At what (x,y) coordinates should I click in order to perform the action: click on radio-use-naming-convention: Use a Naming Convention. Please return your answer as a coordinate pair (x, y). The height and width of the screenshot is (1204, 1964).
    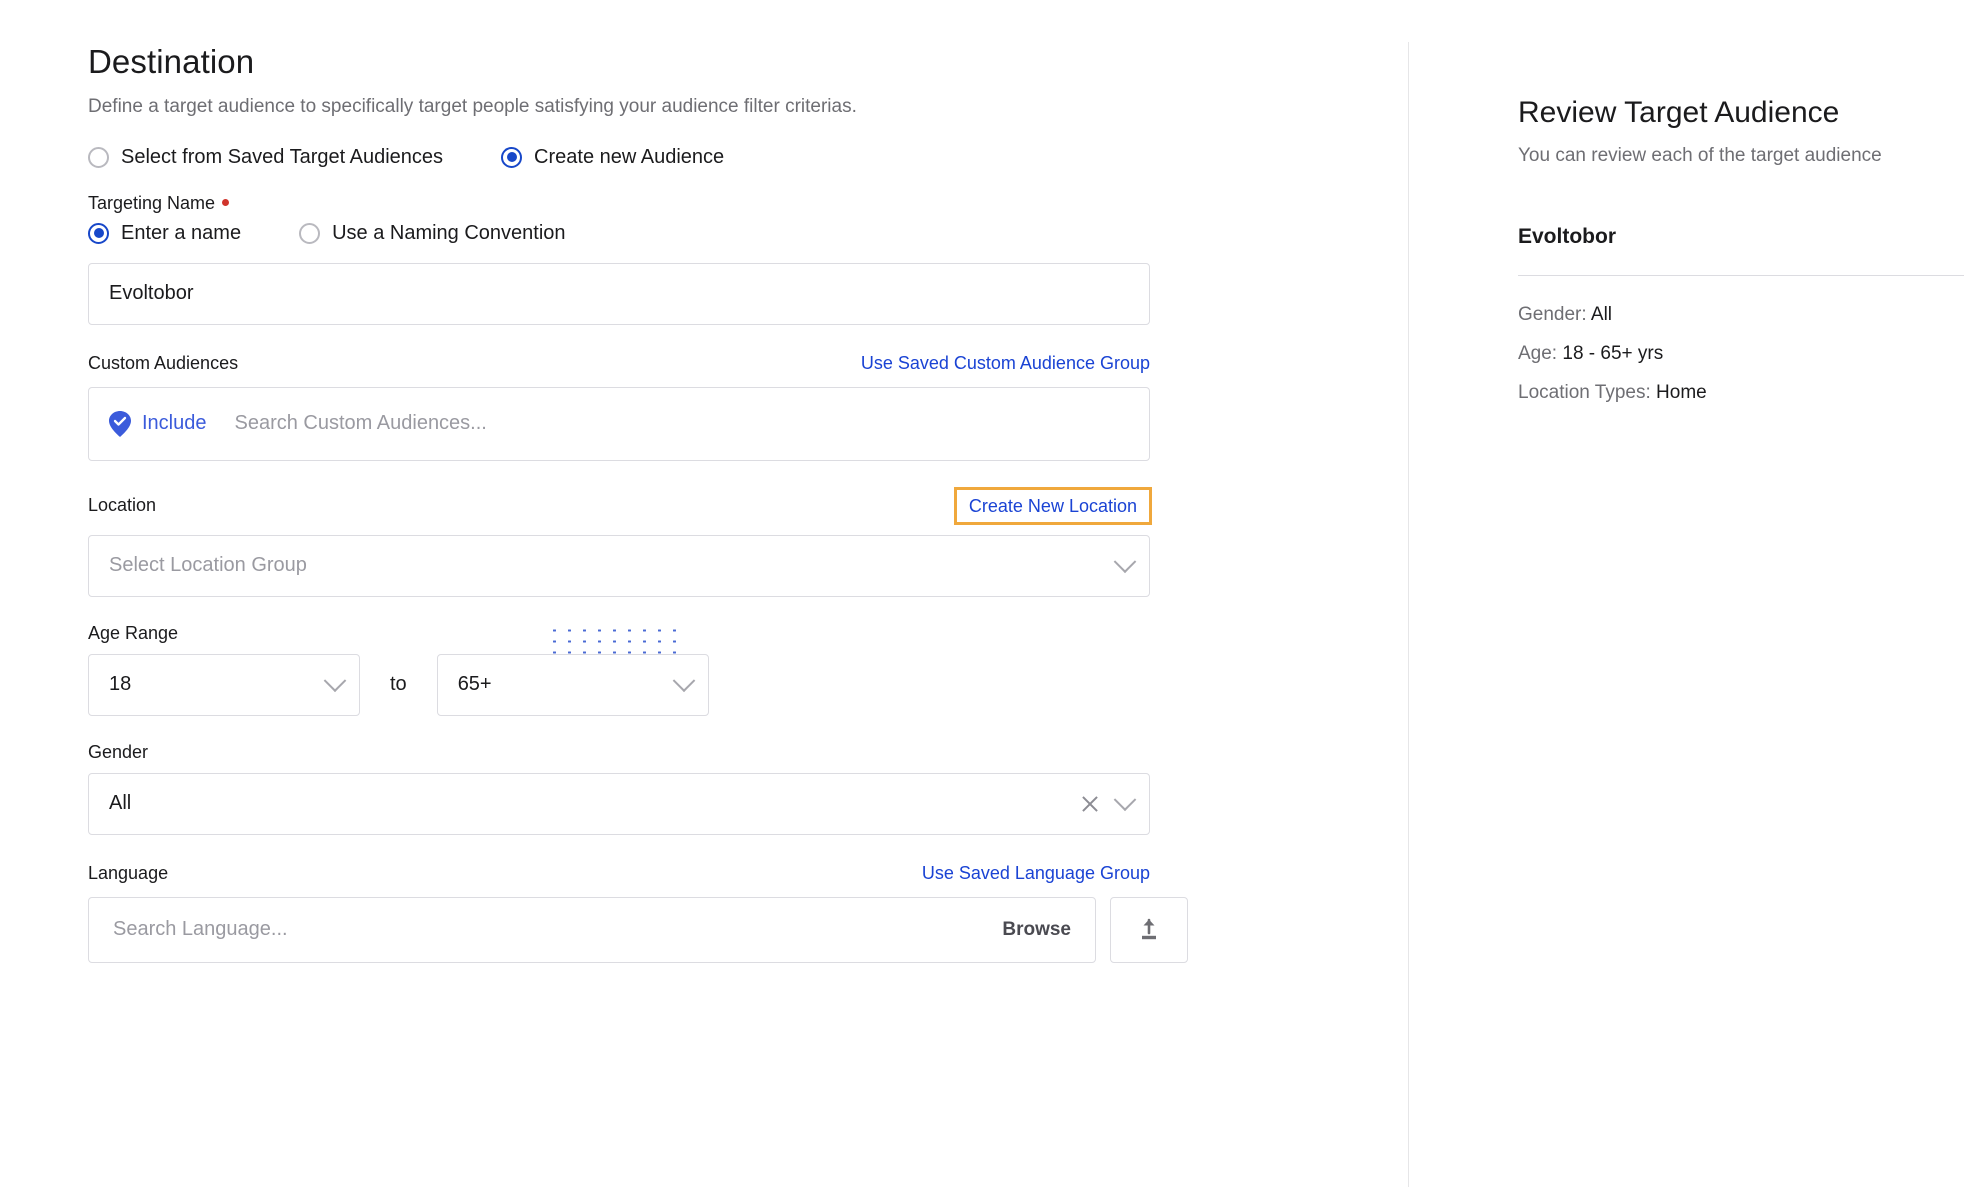
    Looking at the image, I should click on (432, 233).